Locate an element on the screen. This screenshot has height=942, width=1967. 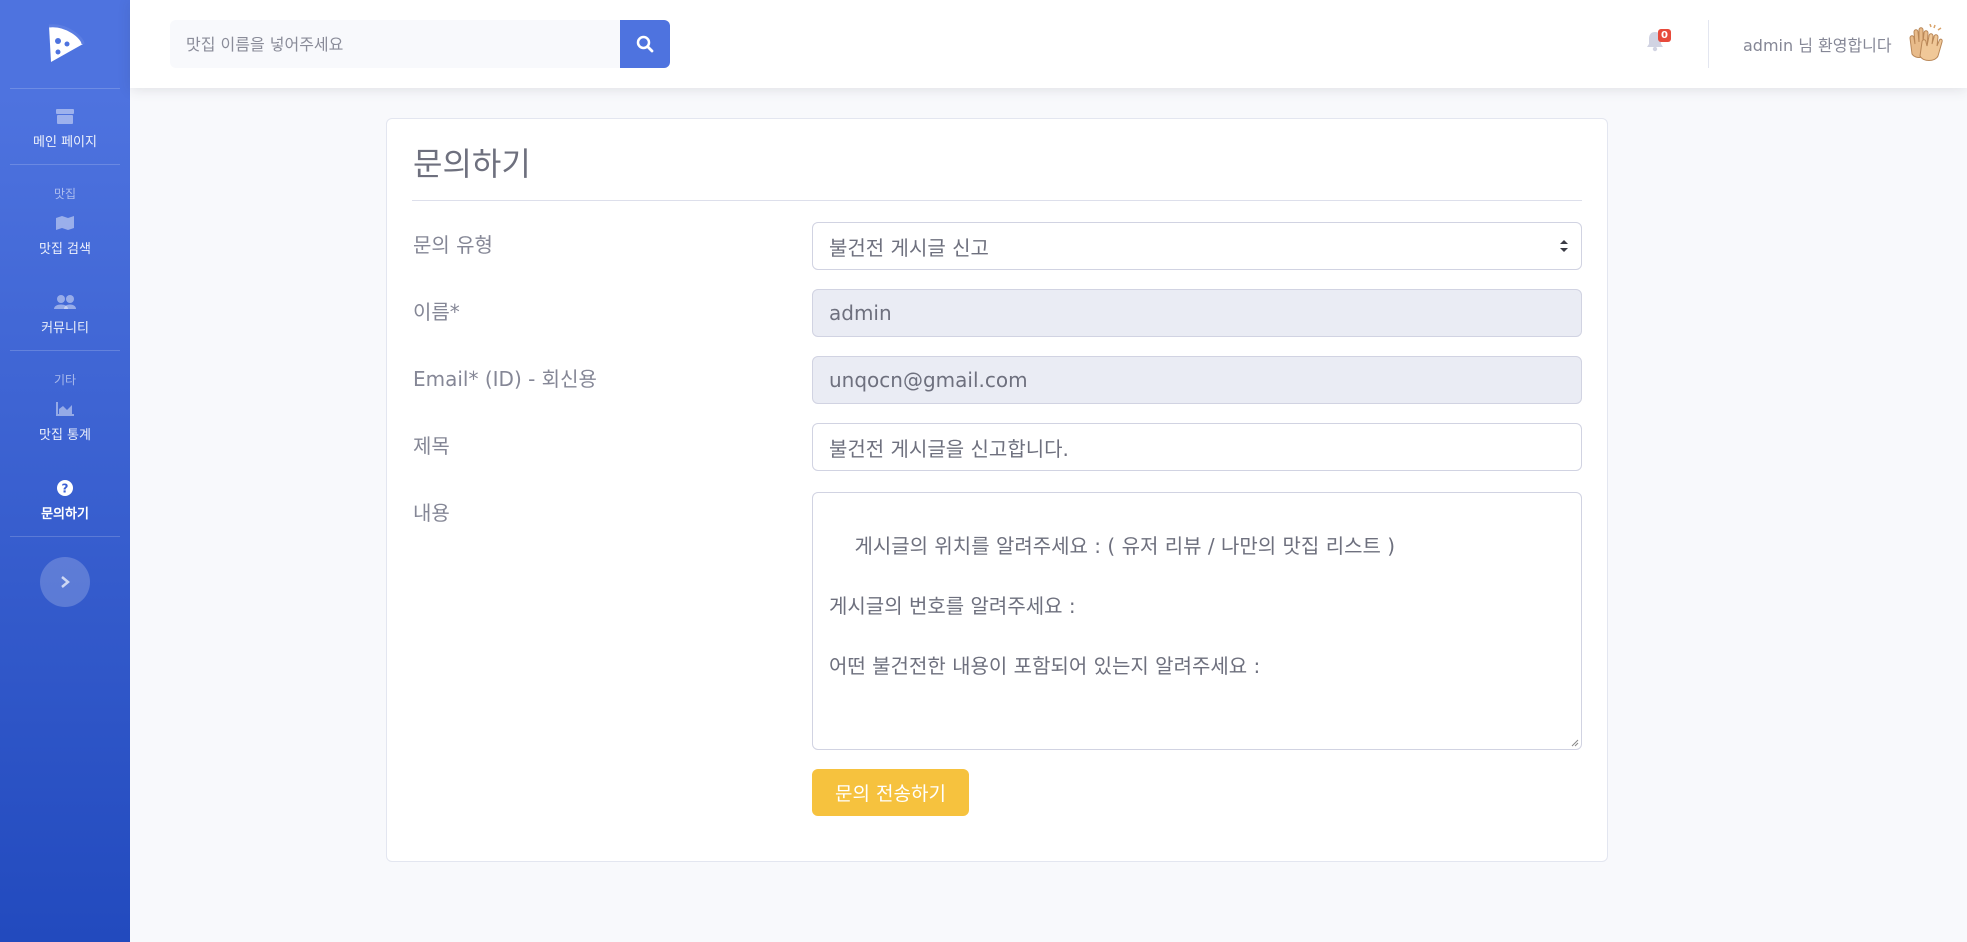
brand-logo is located at coordinates (65, 44).